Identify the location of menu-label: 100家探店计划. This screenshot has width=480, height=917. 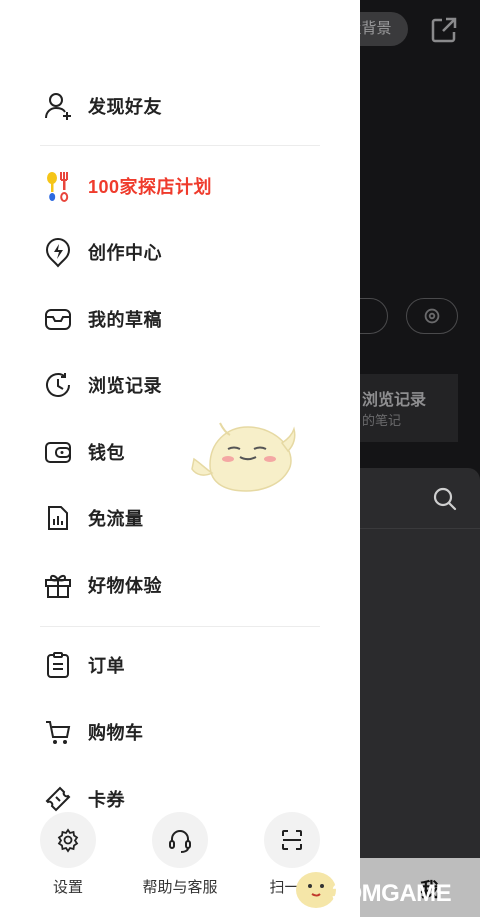
(150, 187).